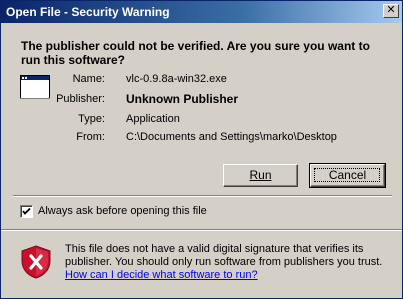 This screenshot has height=299, width=403. What do you see at coordinates (88, 12) in the screenshot?
I see `window-title: Open File - Security Warning` at bounding box center [88, 12].